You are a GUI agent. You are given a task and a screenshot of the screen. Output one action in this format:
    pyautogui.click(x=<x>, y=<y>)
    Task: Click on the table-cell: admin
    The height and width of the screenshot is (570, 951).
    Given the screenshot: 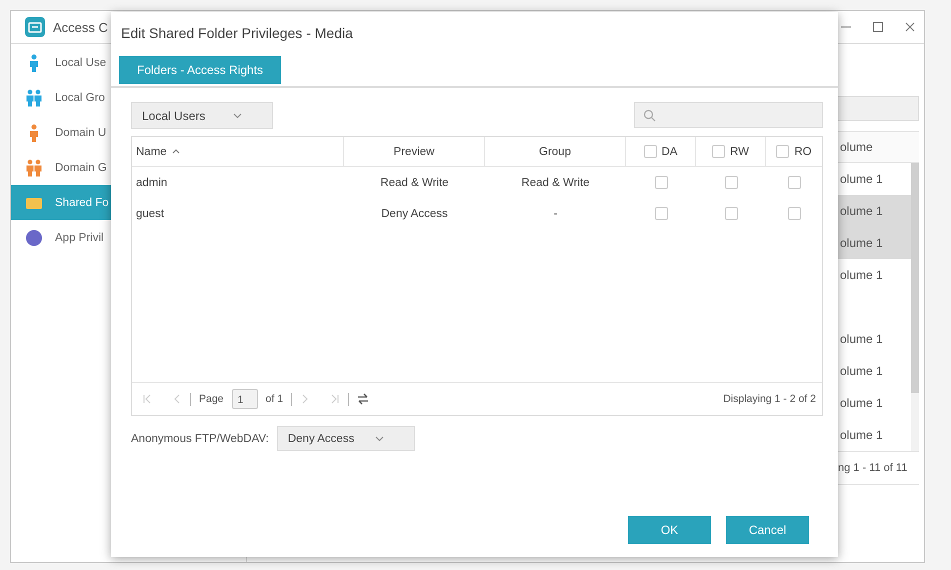 What is the action you would take?
    pyautogui.click(x=152, y=182)
    